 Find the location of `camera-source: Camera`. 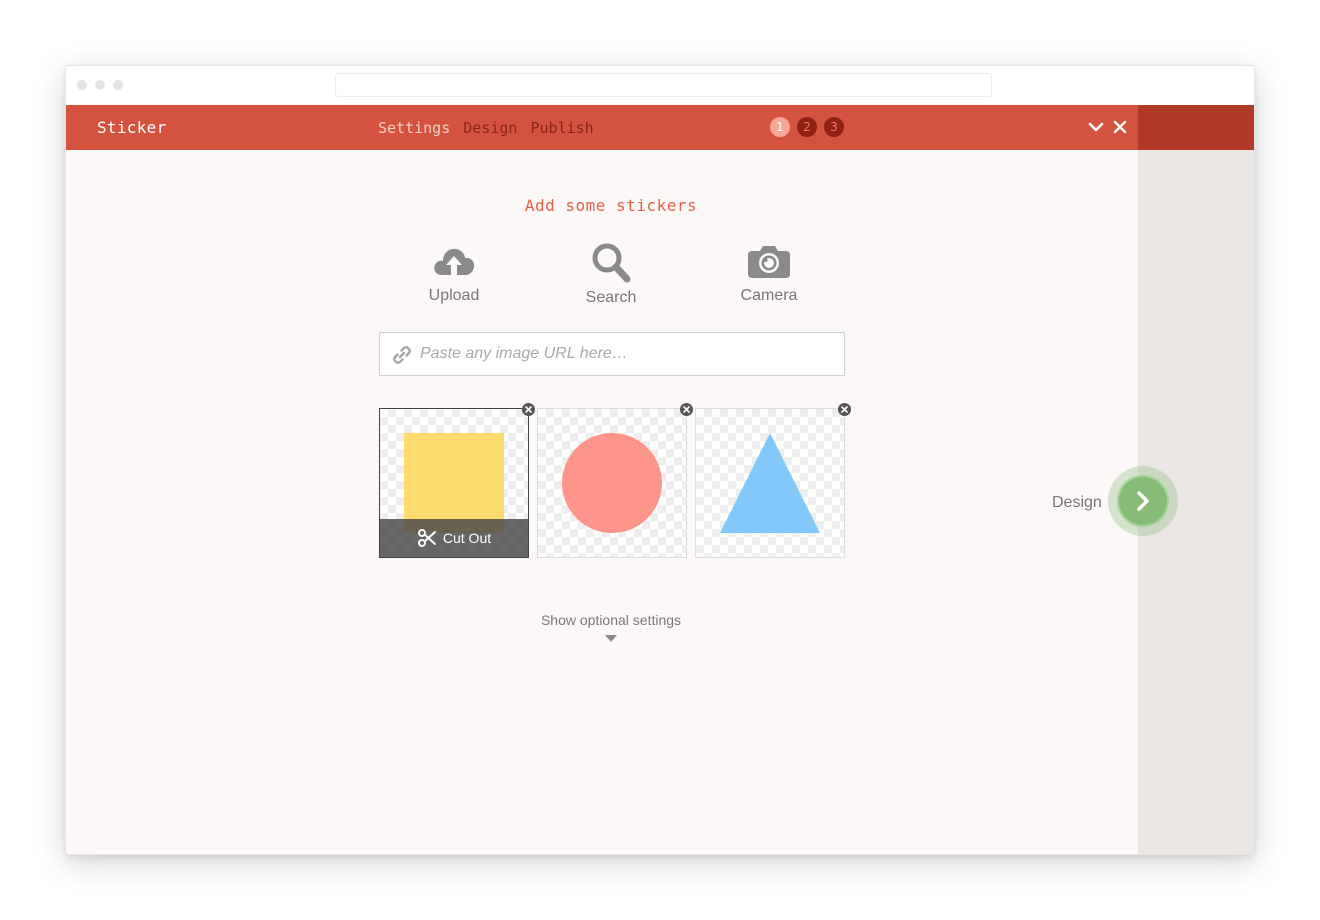

camera-source: Camera is located at coordinates (769, 273).